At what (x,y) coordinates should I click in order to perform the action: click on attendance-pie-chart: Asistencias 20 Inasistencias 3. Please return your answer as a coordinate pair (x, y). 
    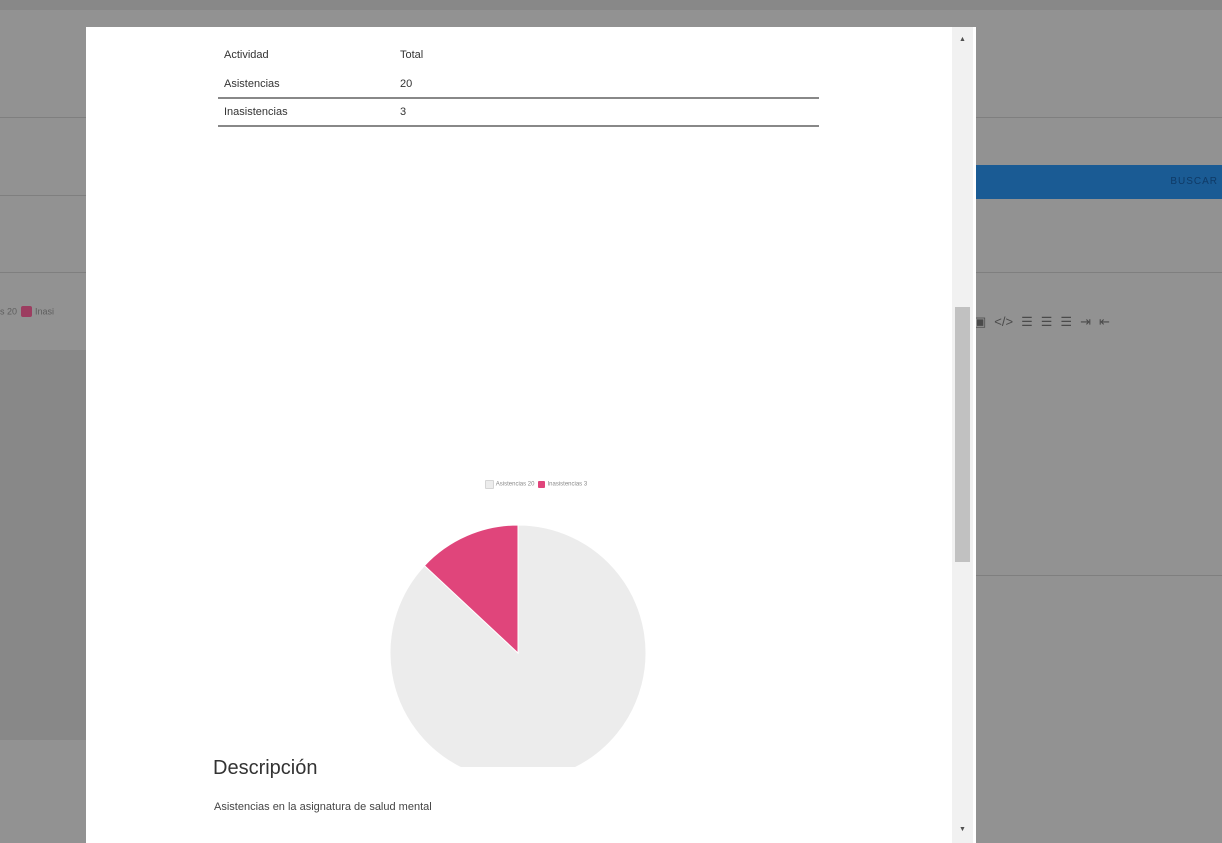
    Looking at the image, I should click on (536, 617).